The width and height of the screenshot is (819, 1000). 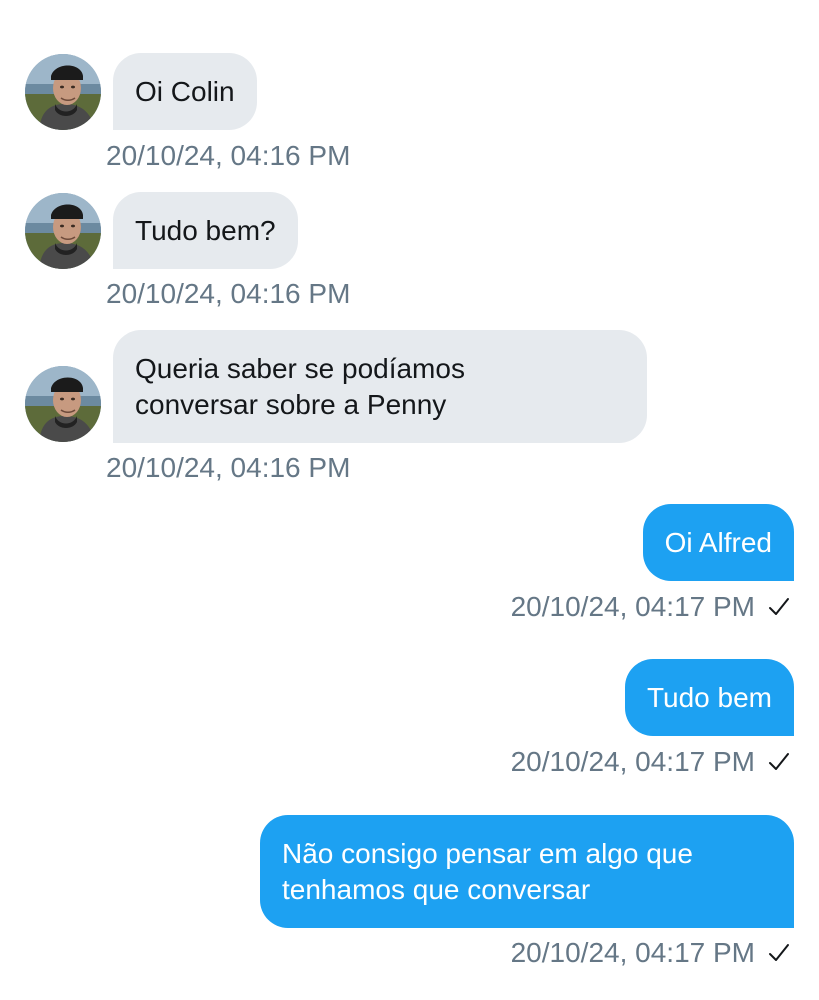 I want to click on outgoing-message-bubble: Oi Alfred, so click(x=718, y=542).